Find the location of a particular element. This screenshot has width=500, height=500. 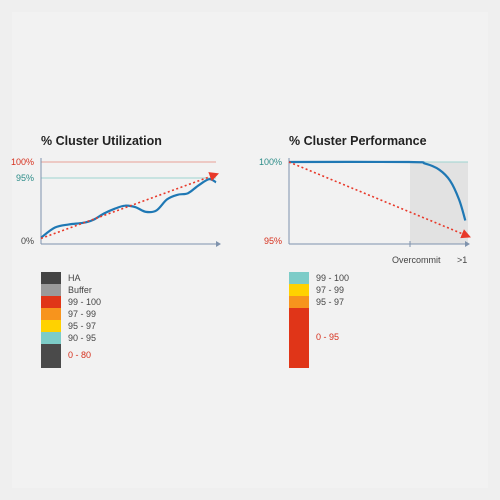

utilization-tick-0: 0% is located at coordinates (27, 241).